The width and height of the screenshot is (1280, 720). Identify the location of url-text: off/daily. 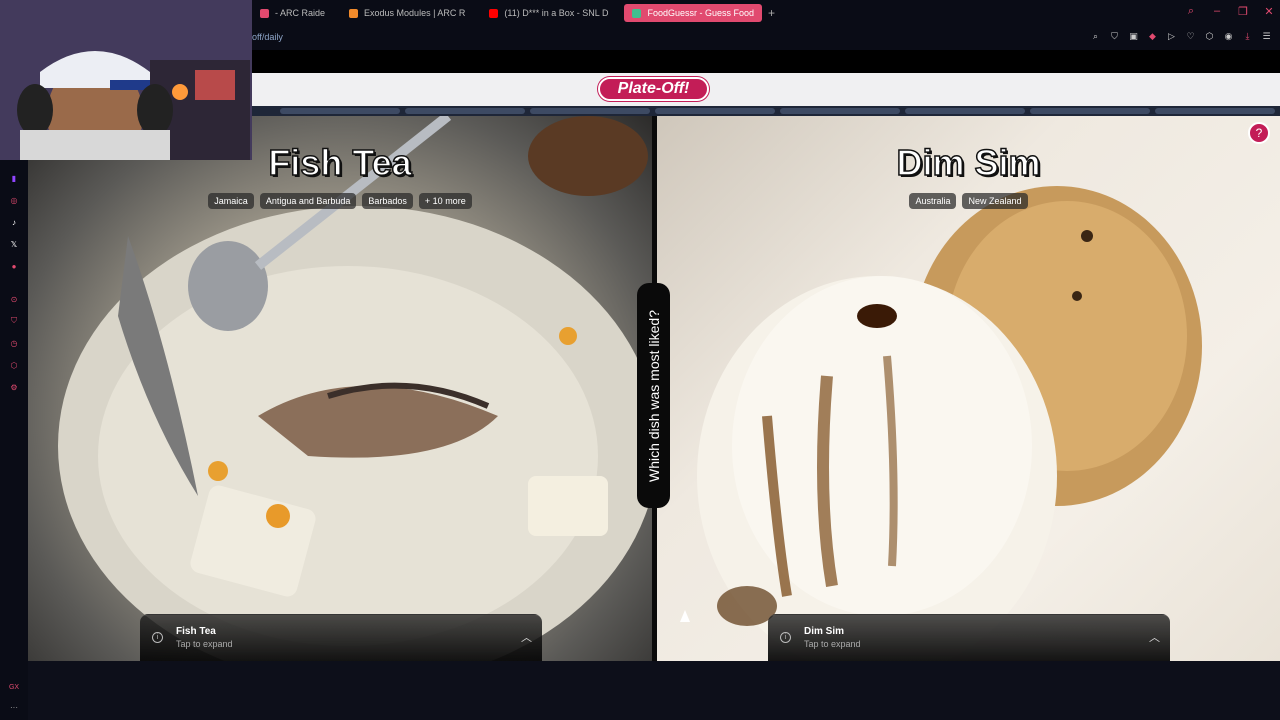
(267, 37).